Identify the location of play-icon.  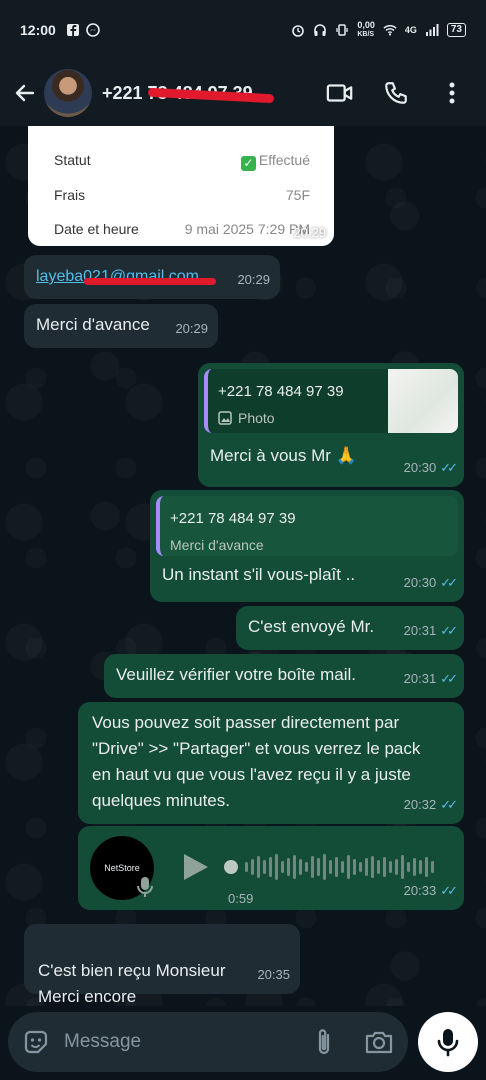
(196, 867).